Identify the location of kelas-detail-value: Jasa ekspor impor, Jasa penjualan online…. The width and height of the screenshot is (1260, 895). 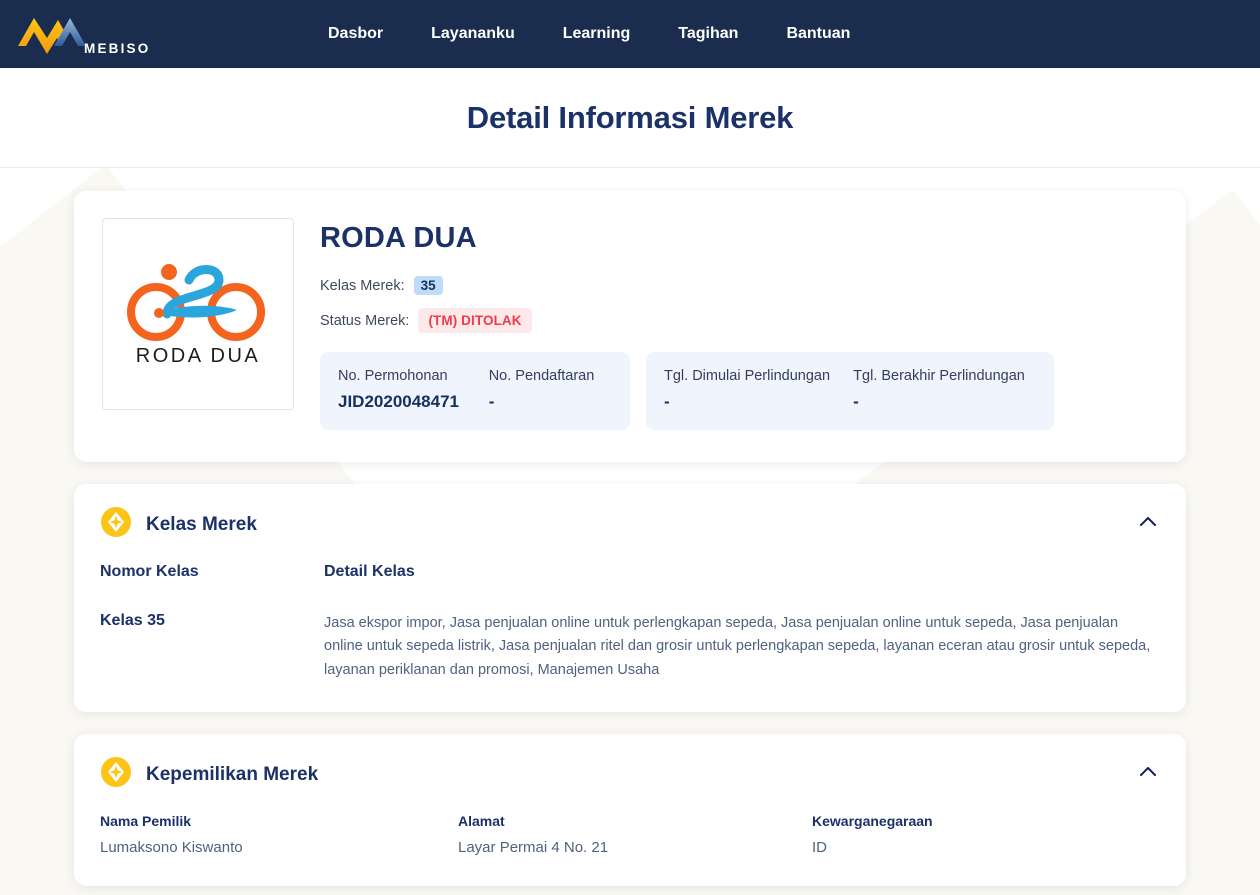
(737, 646).